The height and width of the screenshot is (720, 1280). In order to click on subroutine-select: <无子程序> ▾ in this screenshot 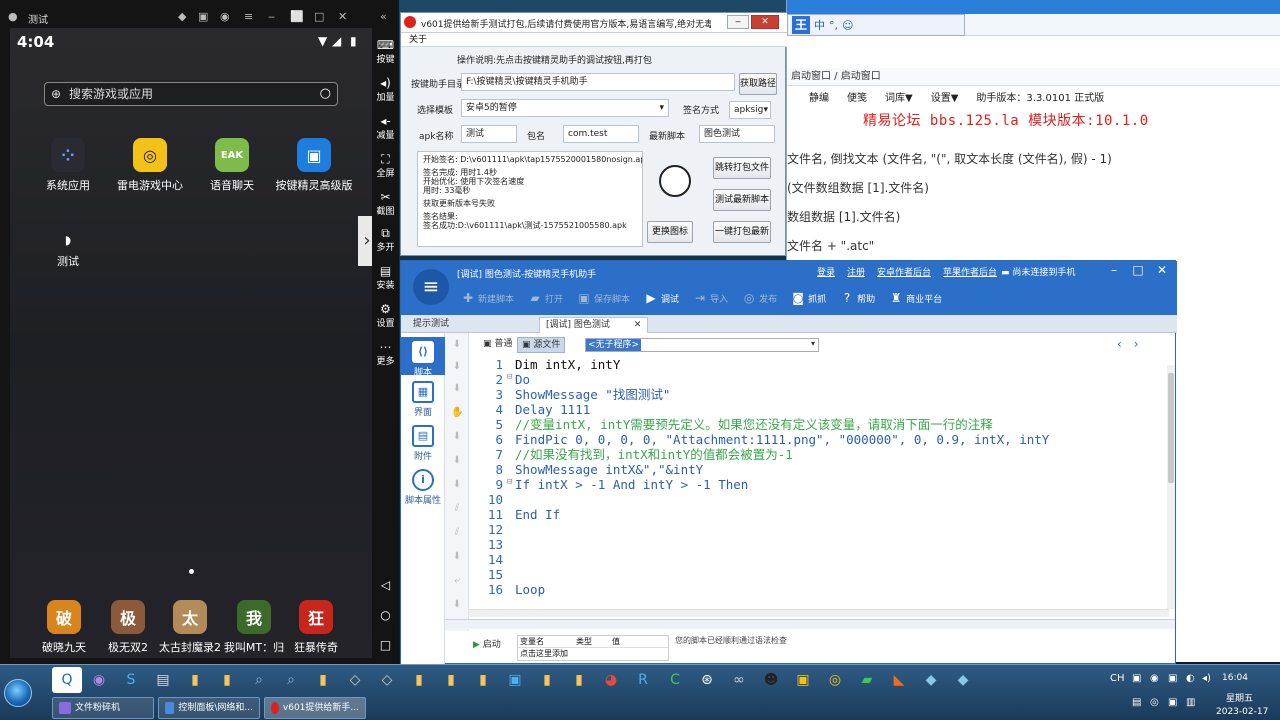, I will do `click(702, 345)`.